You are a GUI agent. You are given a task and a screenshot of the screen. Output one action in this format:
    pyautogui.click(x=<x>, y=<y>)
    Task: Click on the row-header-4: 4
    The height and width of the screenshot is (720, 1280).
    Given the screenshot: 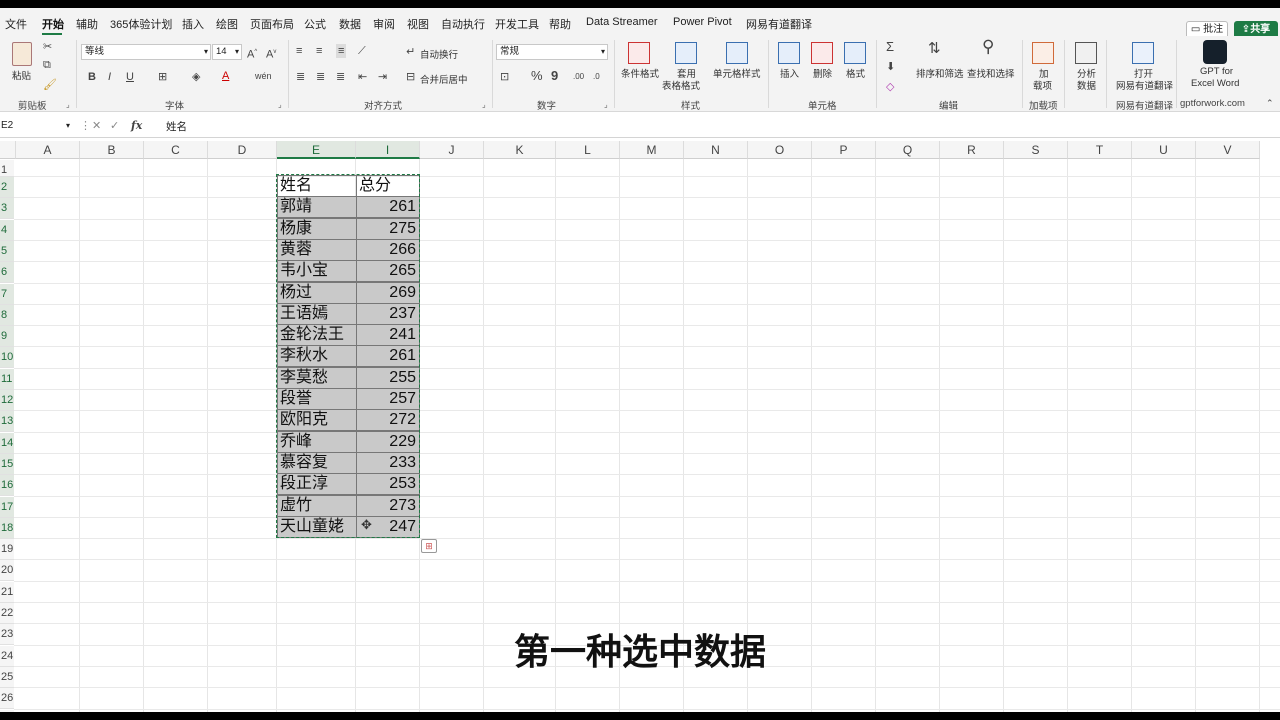 What is the action you would take?
    pyautogui.click(x=7, y=230)
    